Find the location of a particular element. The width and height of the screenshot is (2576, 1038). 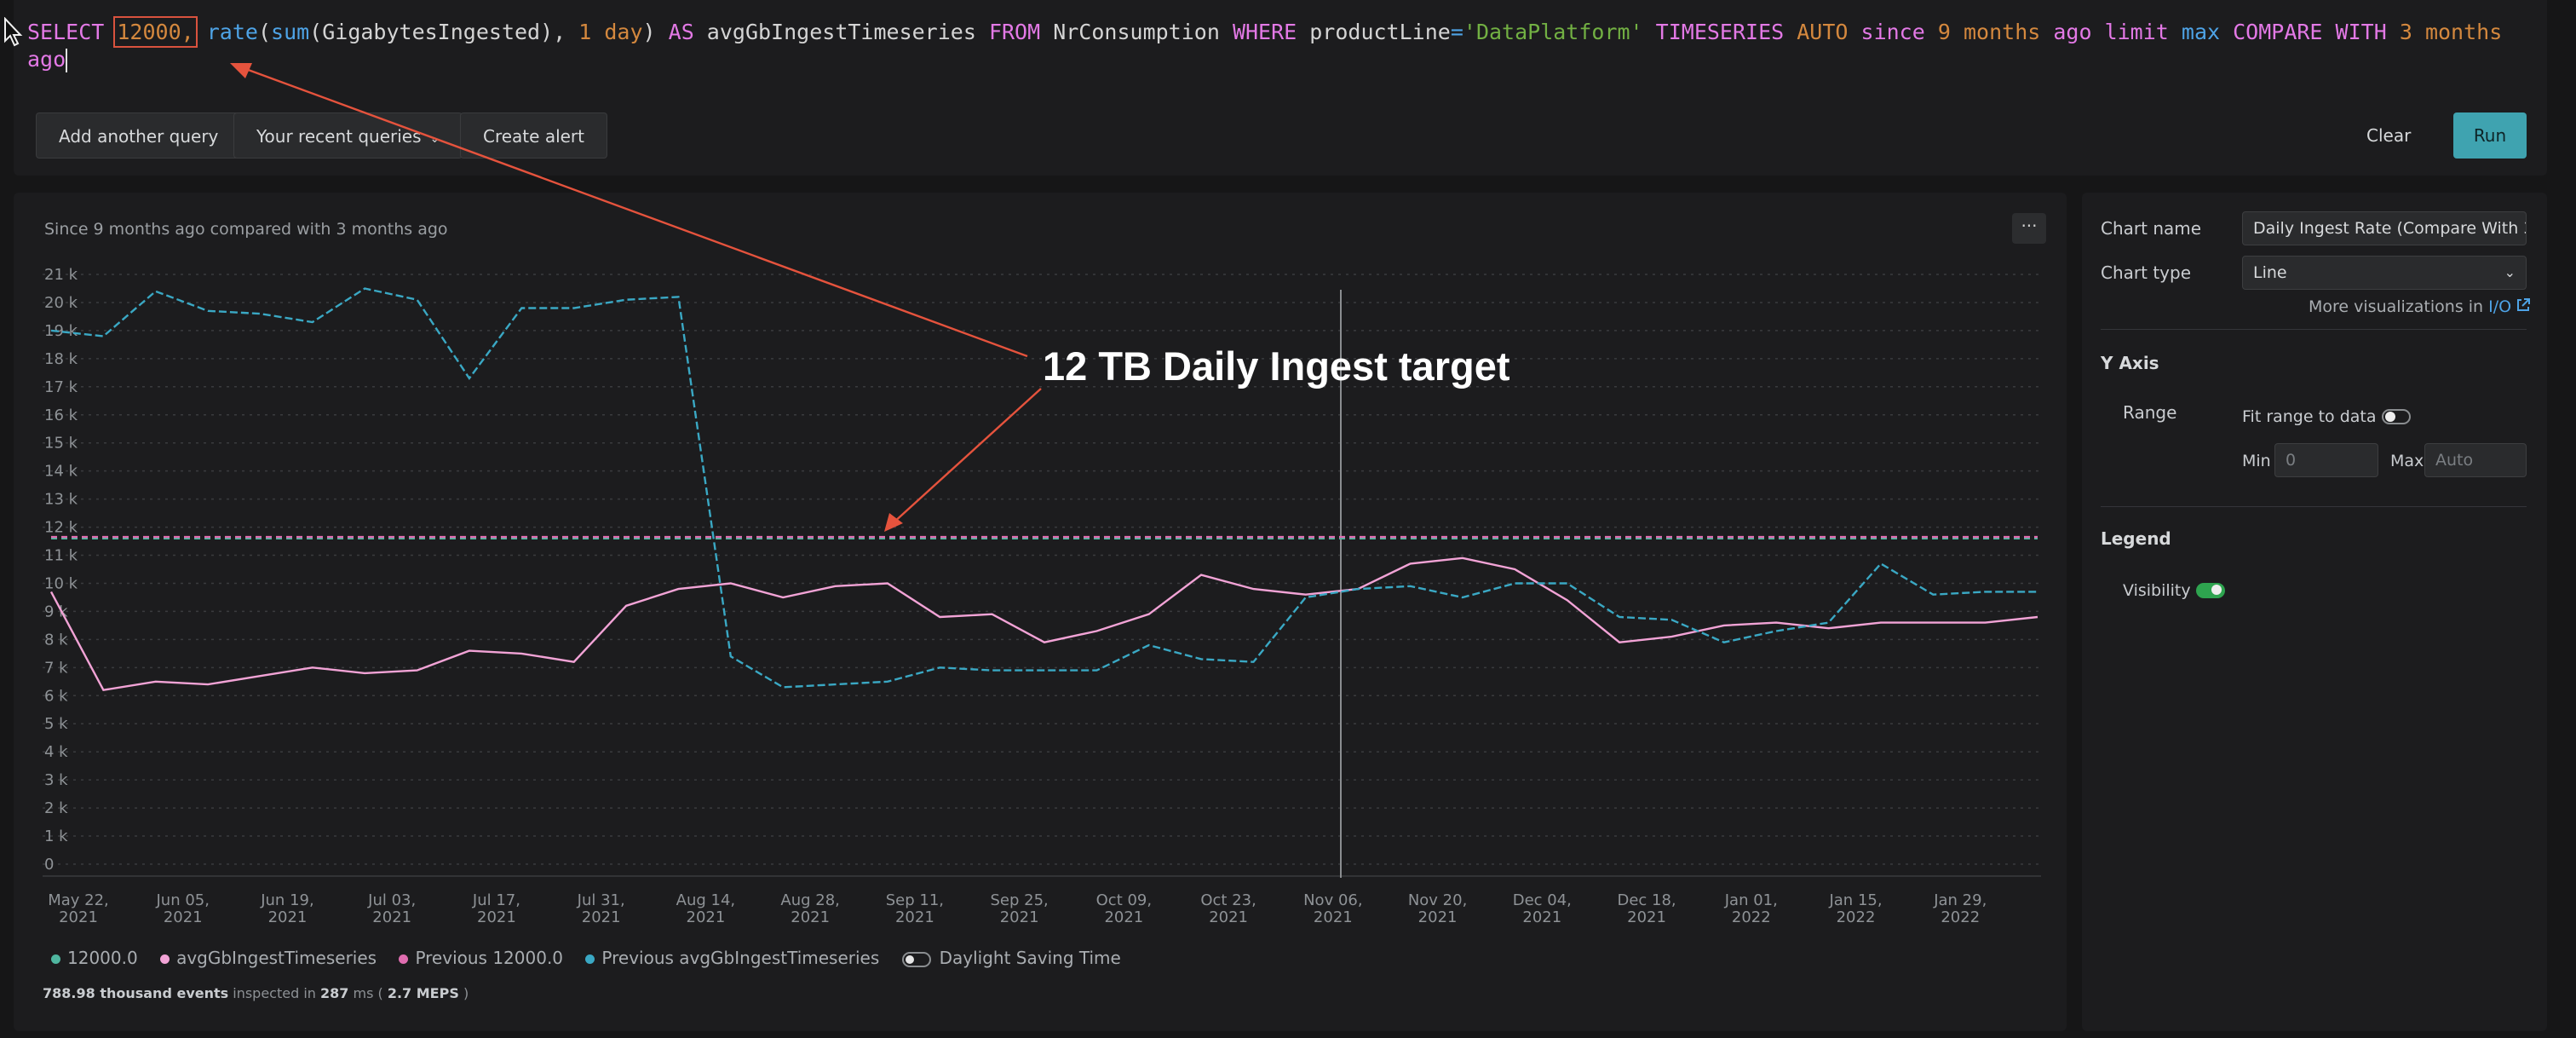

annotation-arrow-target is located at coordinates (967, 456).